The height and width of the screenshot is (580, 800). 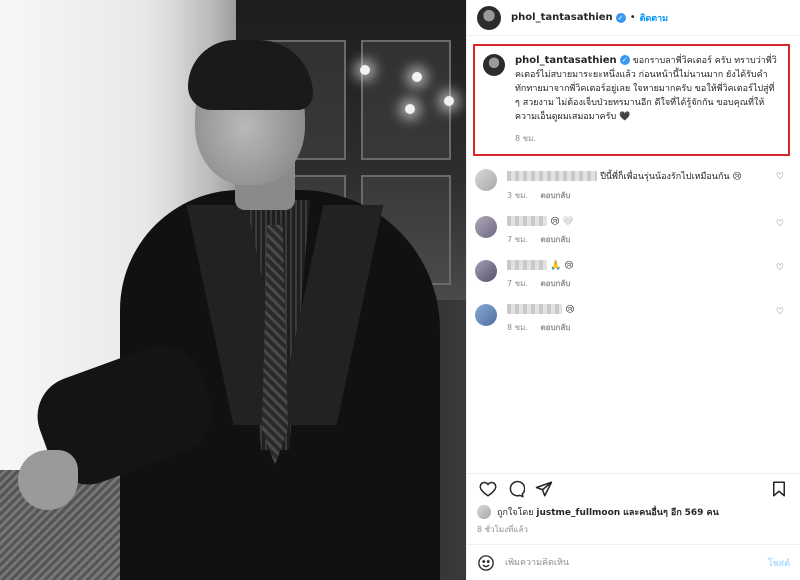 What do you see at coordinates (632, 231) in the screenshot?
I see `comment-item: 😢 🤍 7 ชม. ตอบกลับ ♡` at bounding box center [632, 231].